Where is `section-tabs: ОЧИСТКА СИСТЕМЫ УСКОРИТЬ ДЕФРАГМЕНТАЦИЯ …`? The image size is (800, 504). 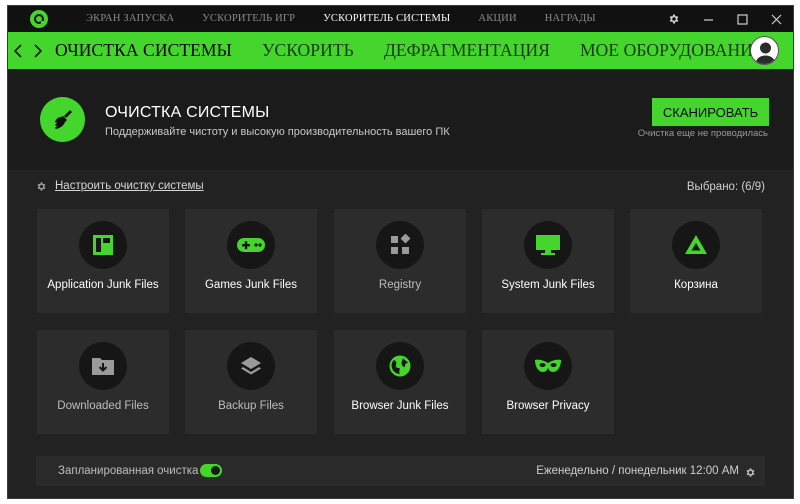 section-tabs: ОЧИСТКА СИСТЕМЫ УСКОРИТЬ ДЕФРАГМЕНТАЦИЯ … is located at coordinates (424, 50).